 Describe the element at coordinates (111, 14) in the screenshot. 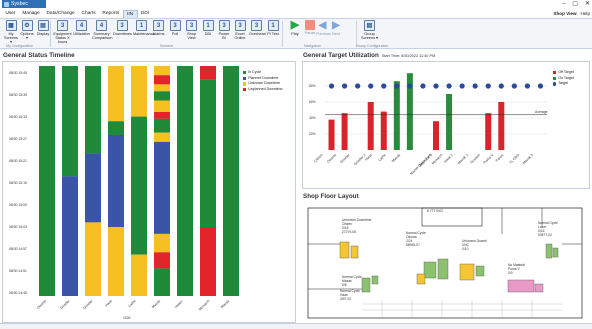

I see `menu-item-reports: Reports` at that location.